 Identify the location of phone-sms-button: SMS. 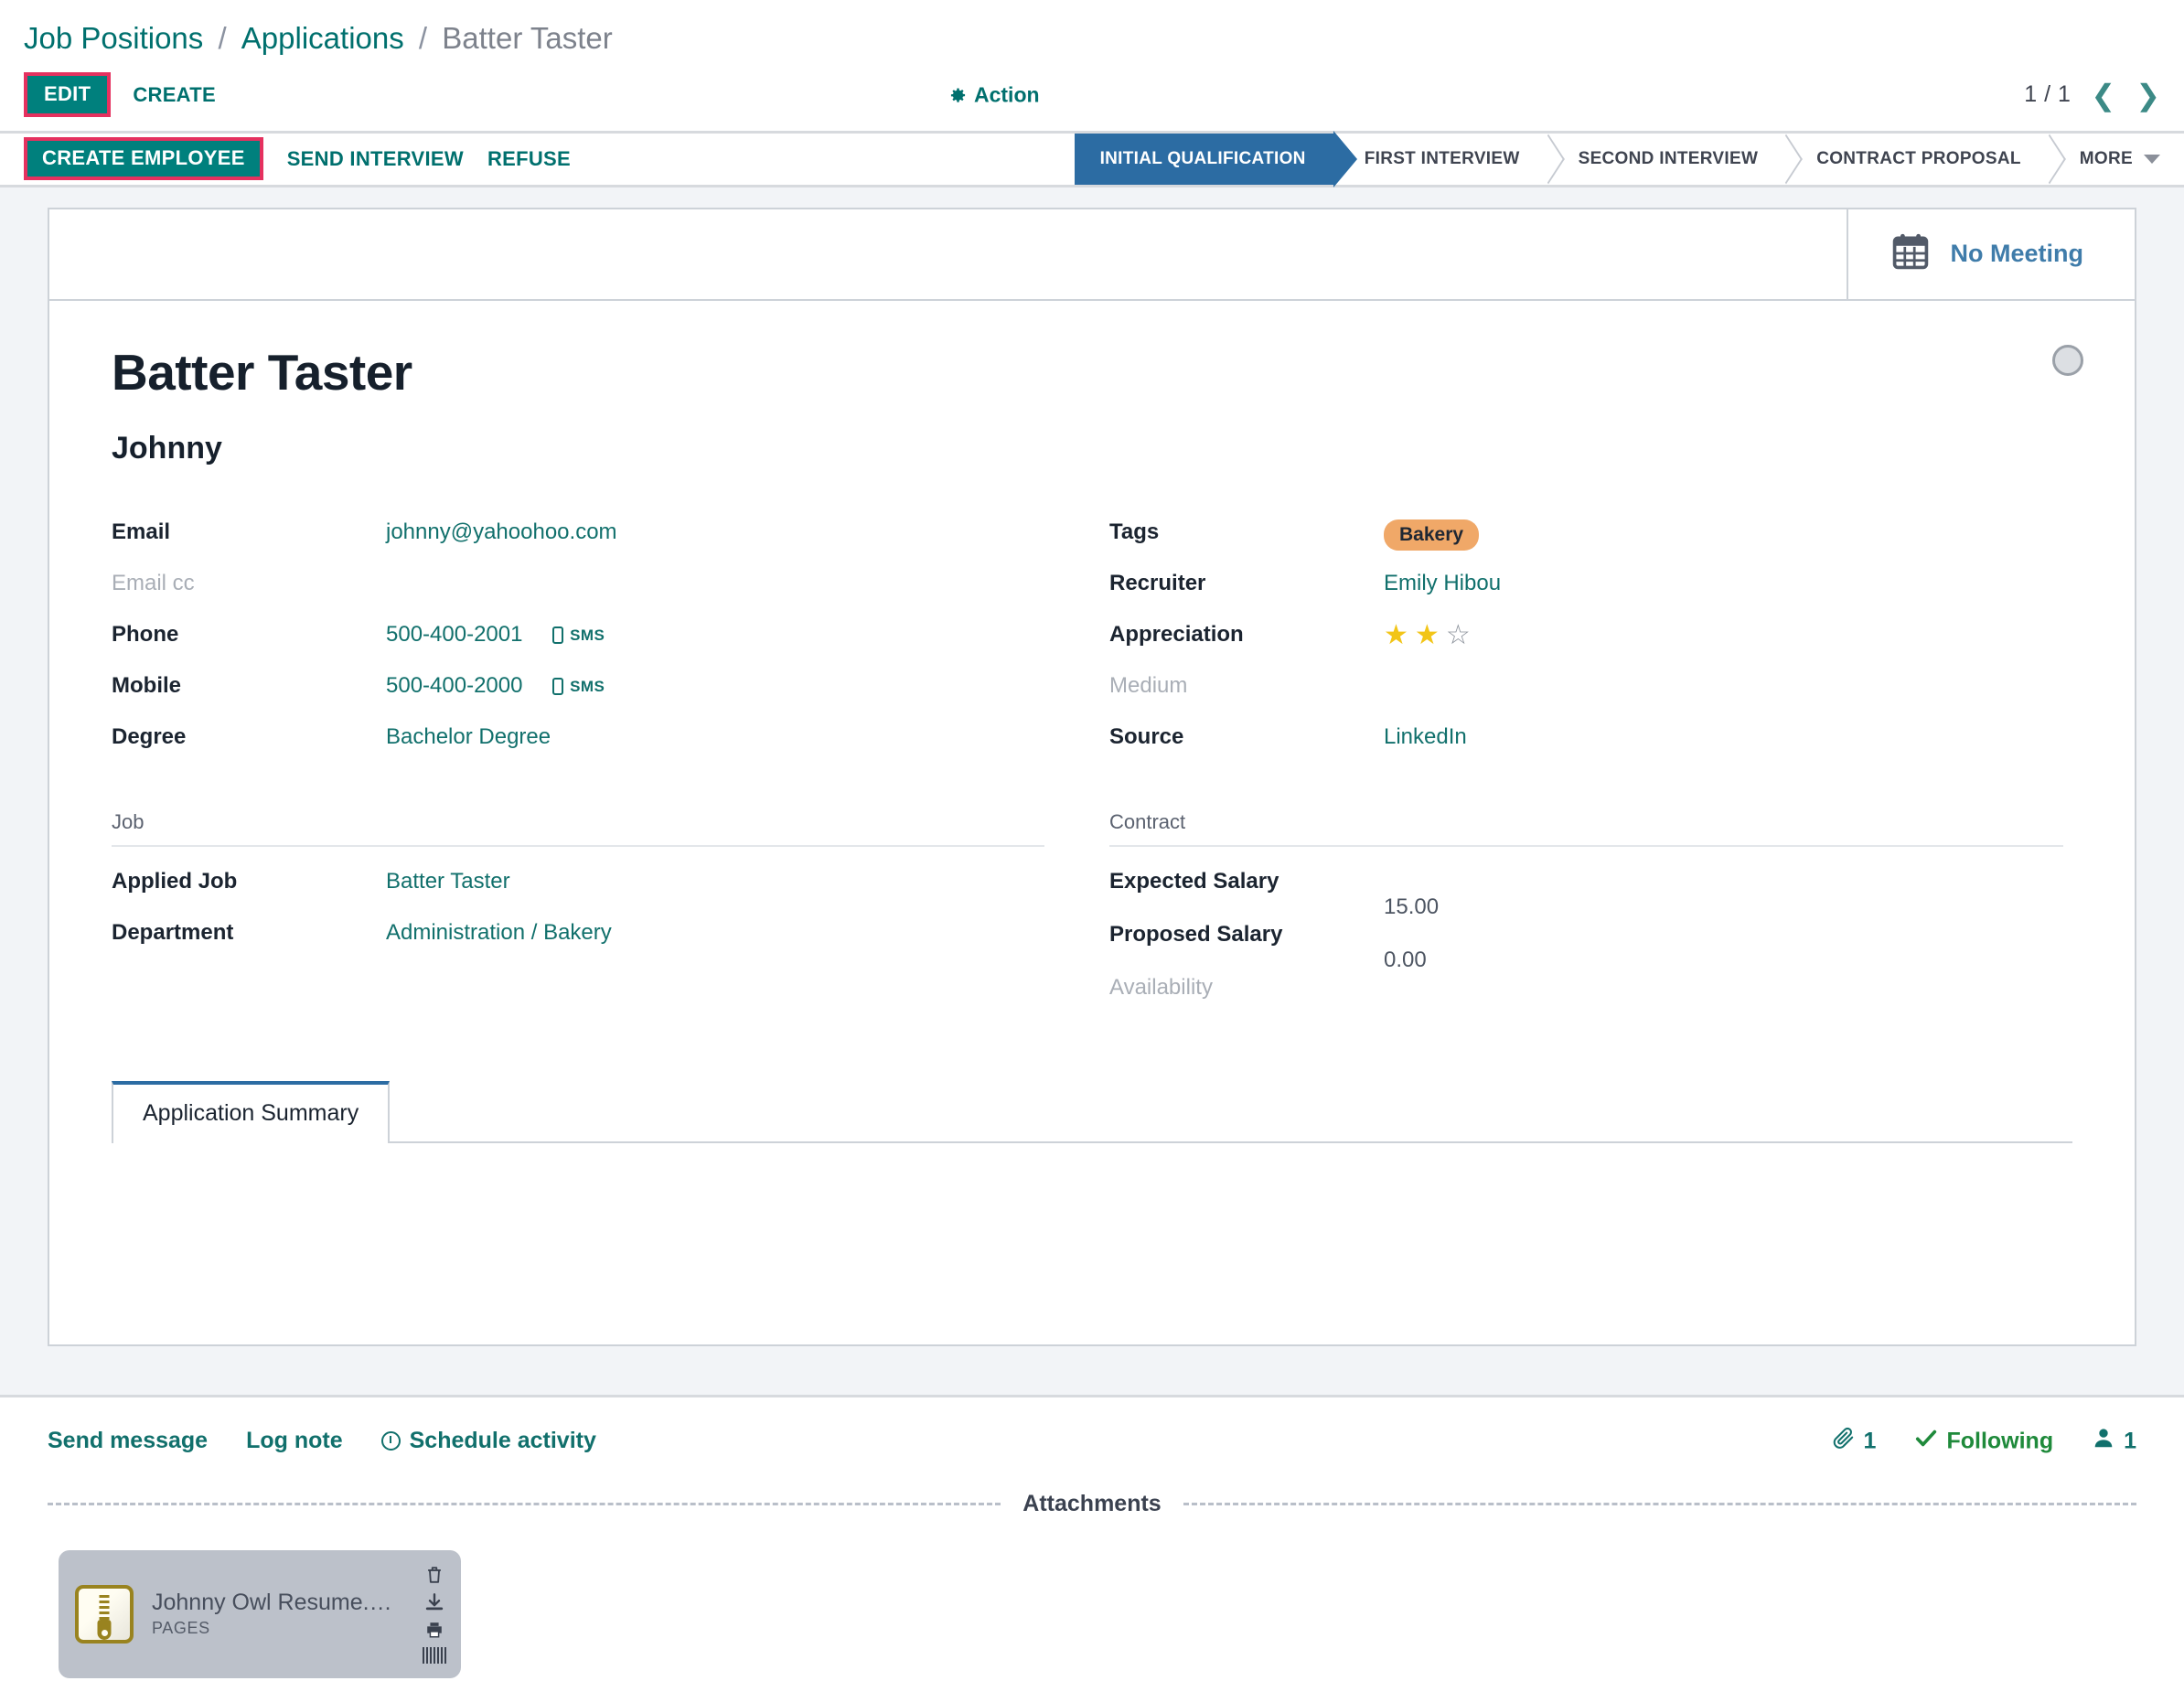
(578, 635).